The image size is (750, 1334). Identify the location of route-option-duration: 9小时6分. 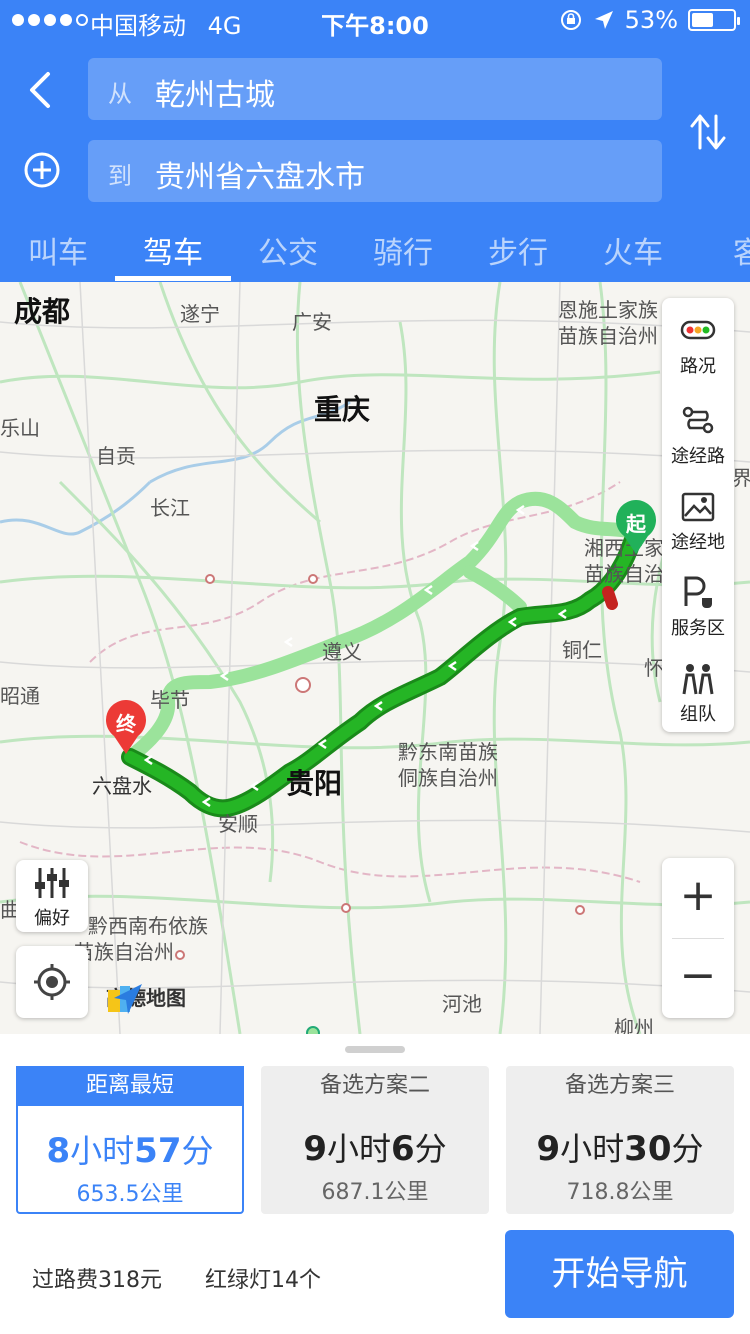
(375, 1147).